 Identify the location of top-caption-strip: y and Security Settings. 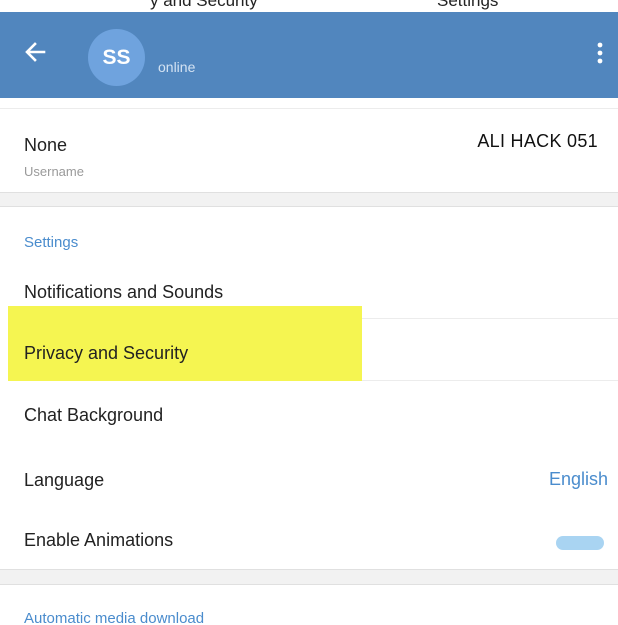
(309, 6).